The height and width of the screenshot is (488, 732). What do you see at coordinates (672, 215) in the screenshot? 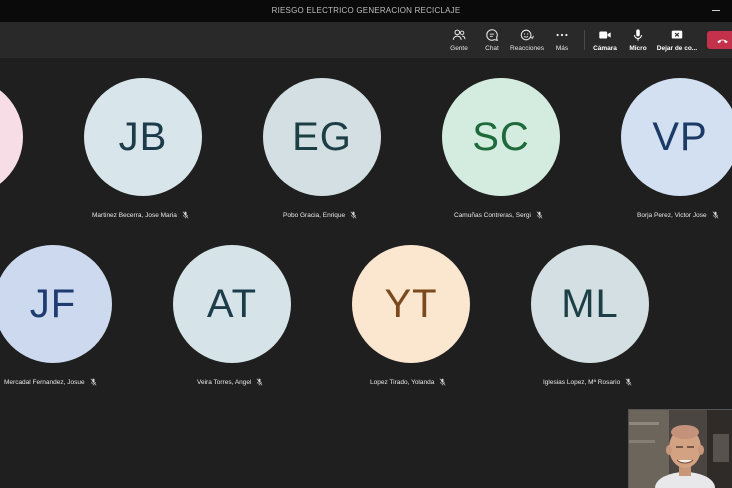
I see `participant-name: Borja Perez, Victor Jose` at bounding box center [672, 215].